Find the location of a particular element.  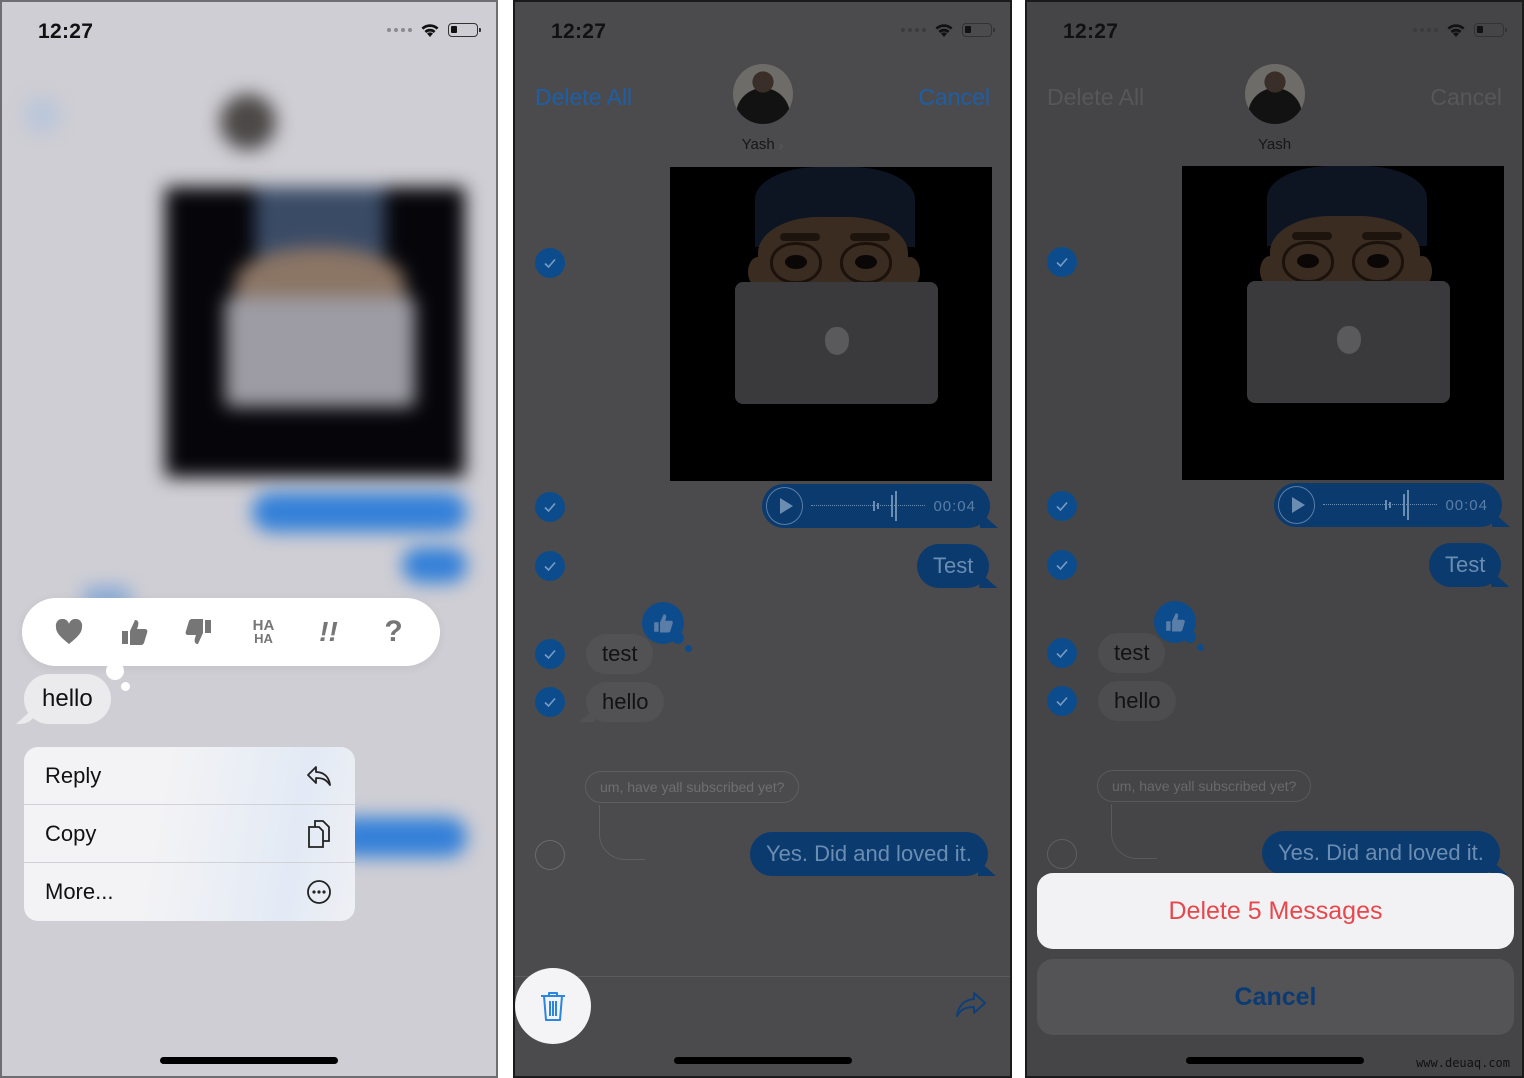

audio-message-bubble: 00:04 is located at coordinates (880, 506).